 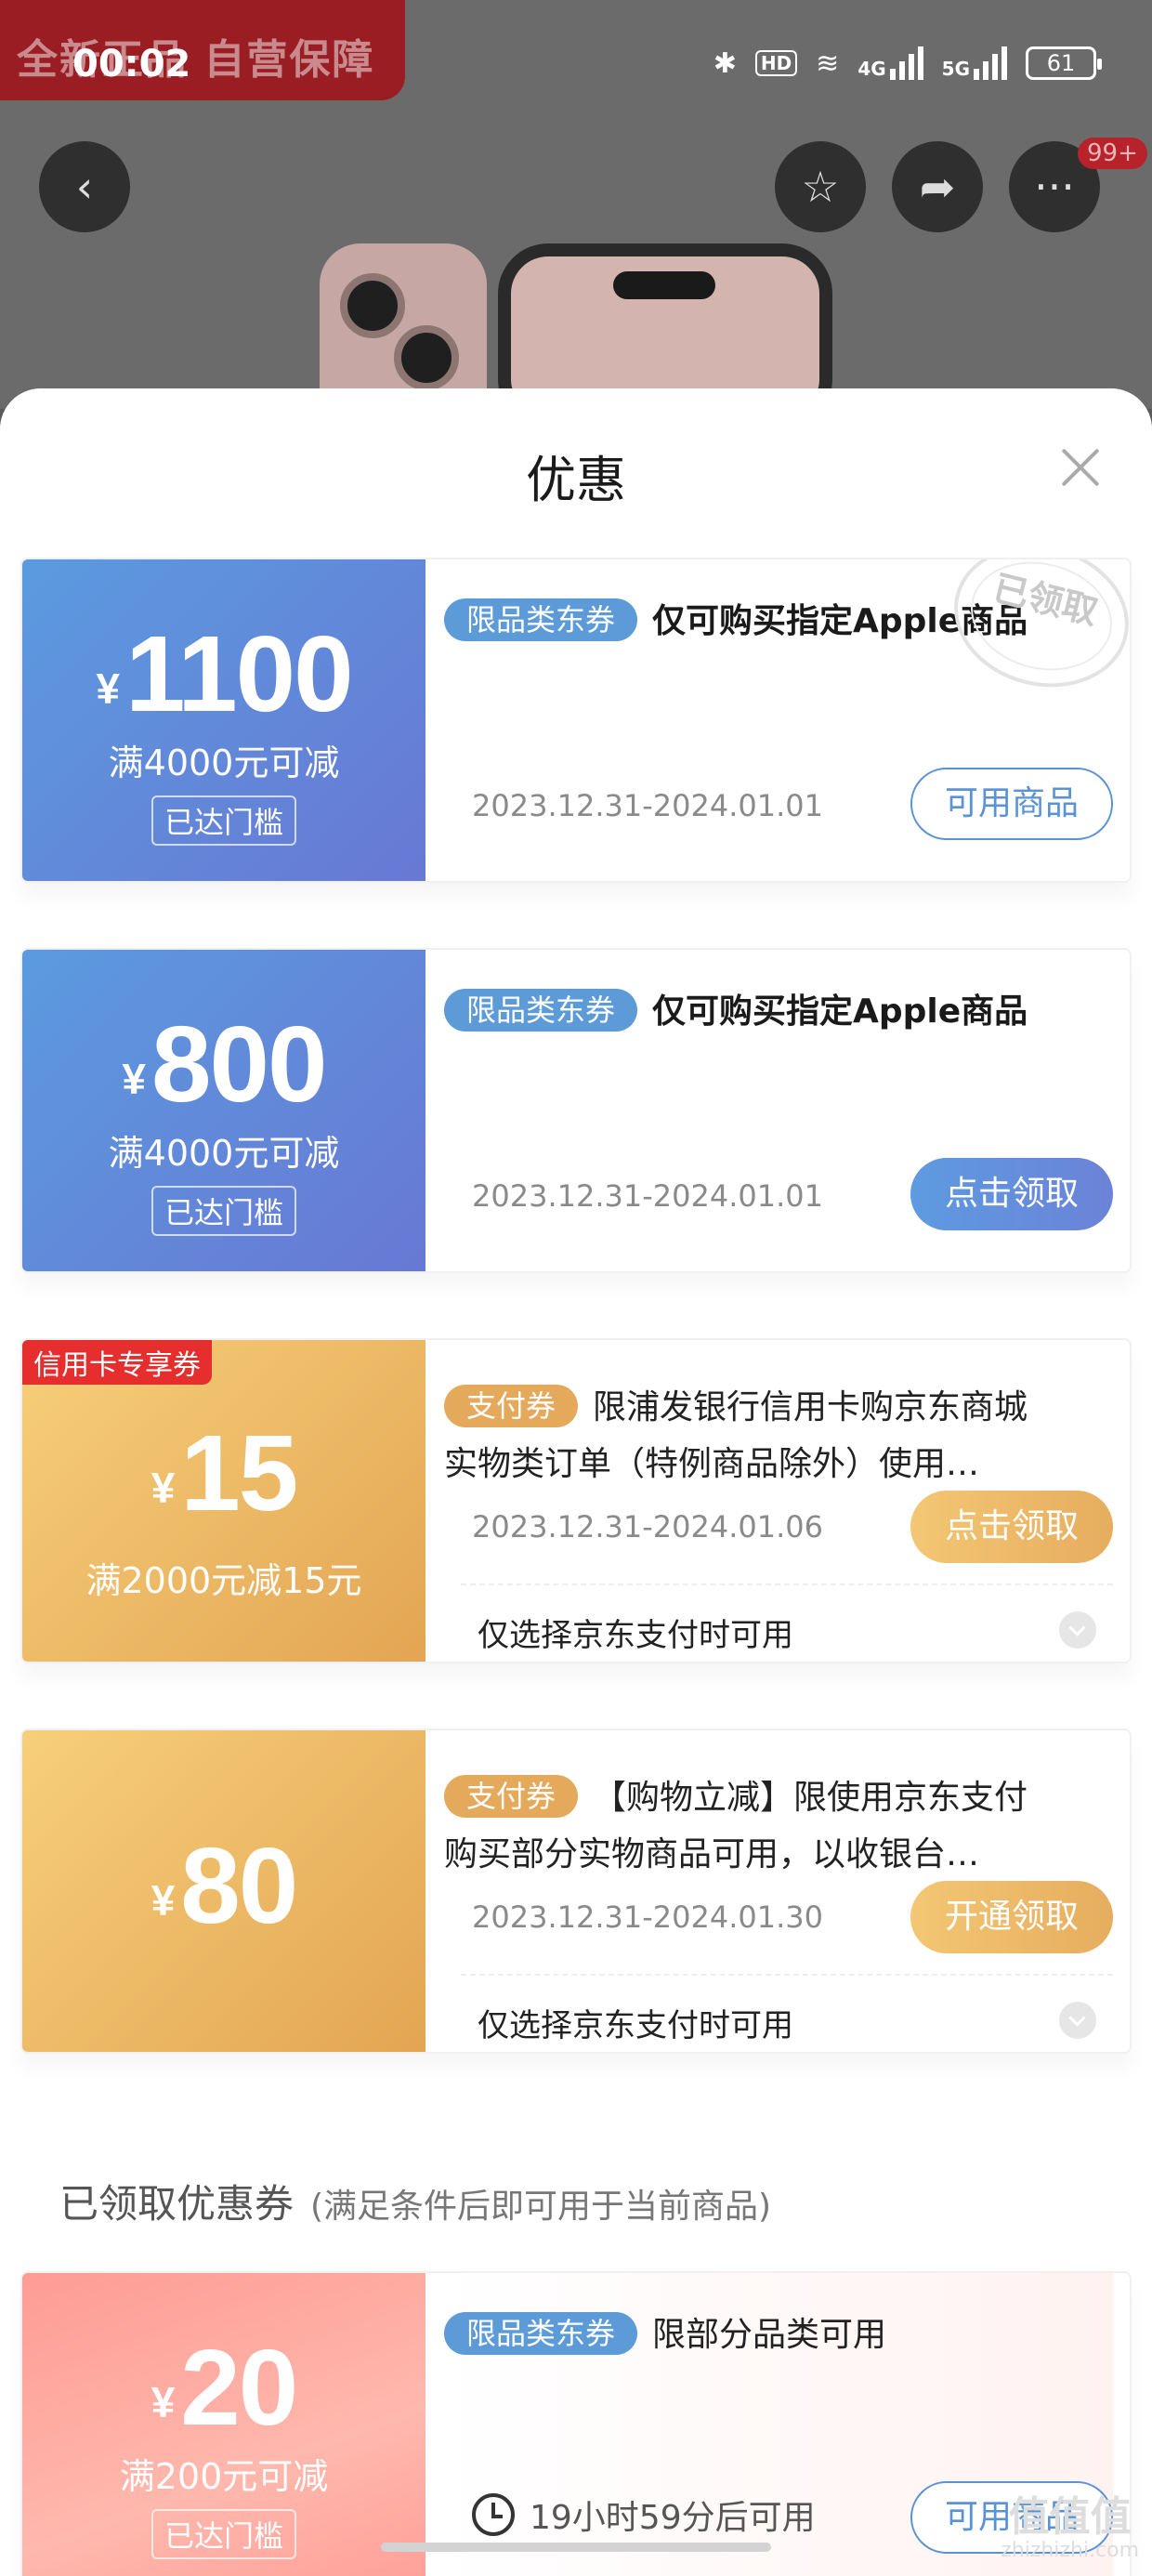 I want to click on chevron-left-icon: ‹, so click(x=84, y=187).